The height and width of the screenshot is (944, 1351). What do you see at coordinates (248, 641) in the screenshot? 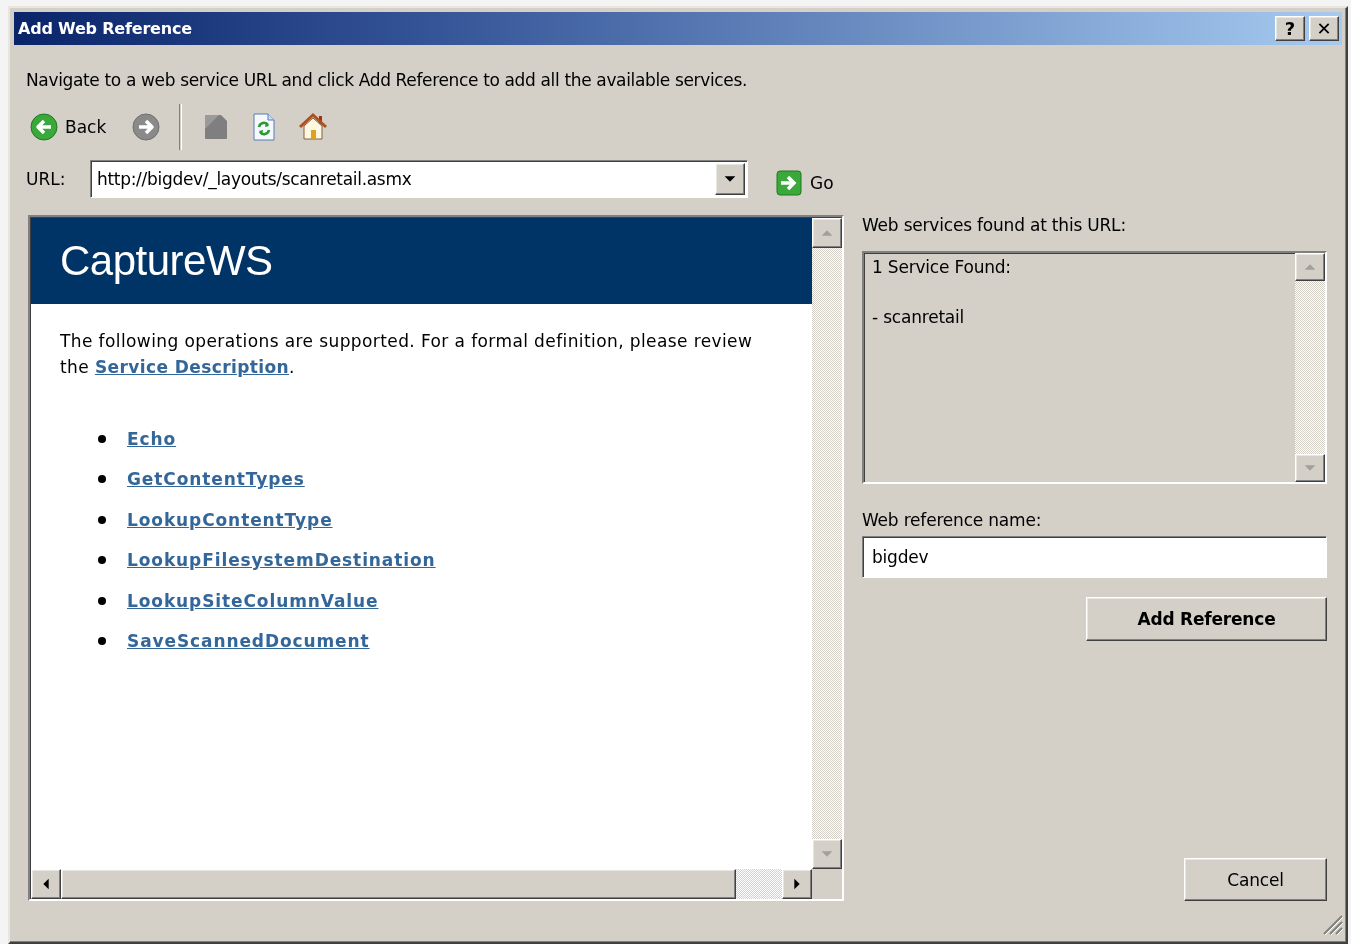
I see `operation-link: SaveScannedDocument` at bounding box center [248, 641].